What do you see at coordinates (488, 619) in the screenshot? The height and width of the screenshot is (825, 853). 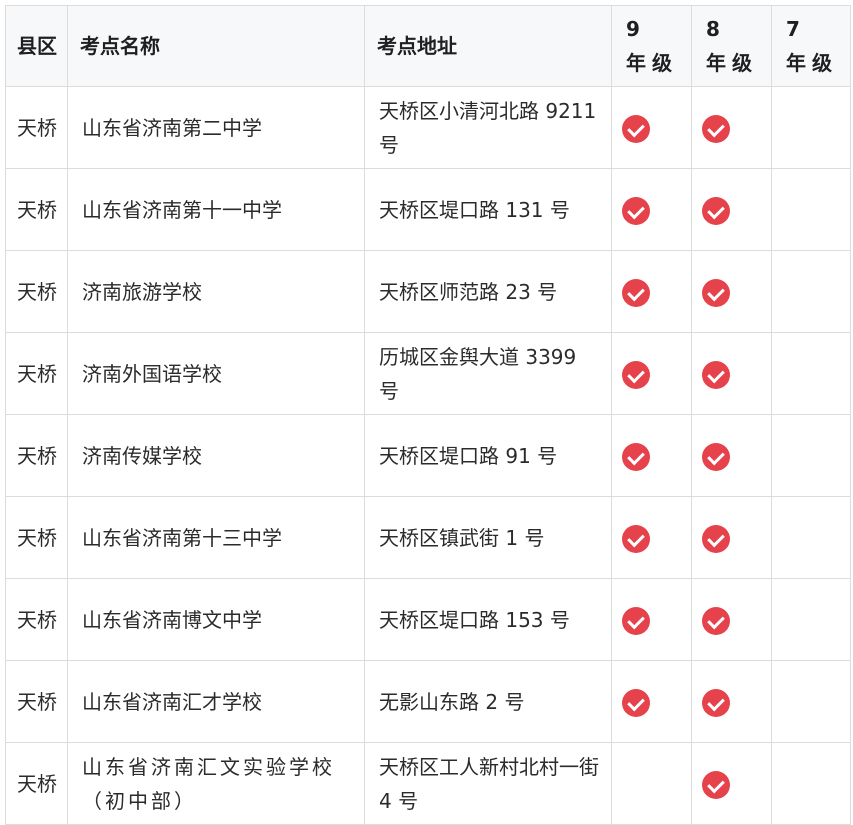 I see `cell-site-address: 天桥区堤口路 153 号` at bounding box center [488, 619].